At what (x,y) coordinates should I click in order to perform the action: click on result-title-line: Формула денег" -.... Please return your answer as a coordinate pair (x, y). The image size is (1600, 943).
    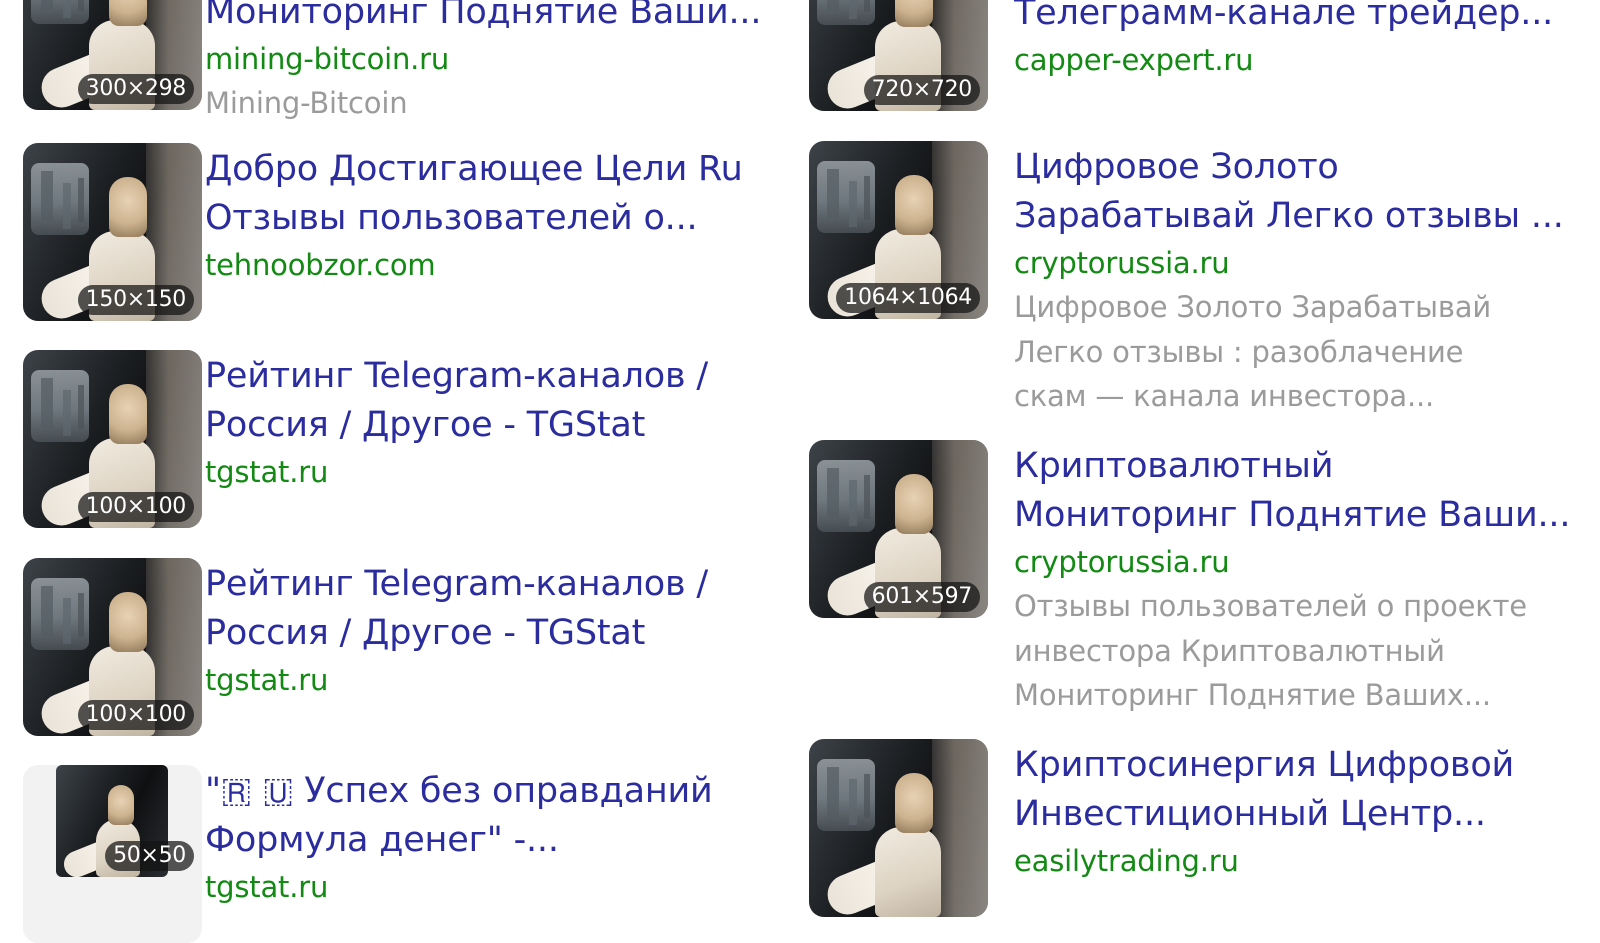
    Looking at the image, I should click on (497, 840).